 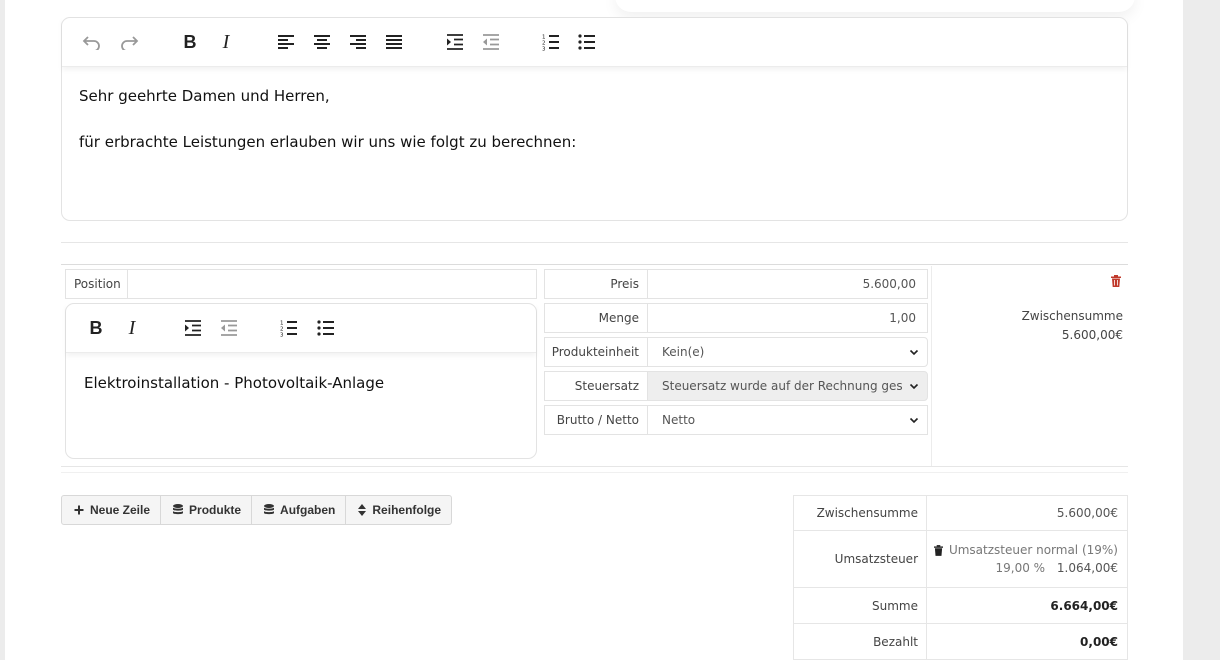 I want to click on totals-subtotal-value: 5.600,00€, so click(x=1087, y=513).